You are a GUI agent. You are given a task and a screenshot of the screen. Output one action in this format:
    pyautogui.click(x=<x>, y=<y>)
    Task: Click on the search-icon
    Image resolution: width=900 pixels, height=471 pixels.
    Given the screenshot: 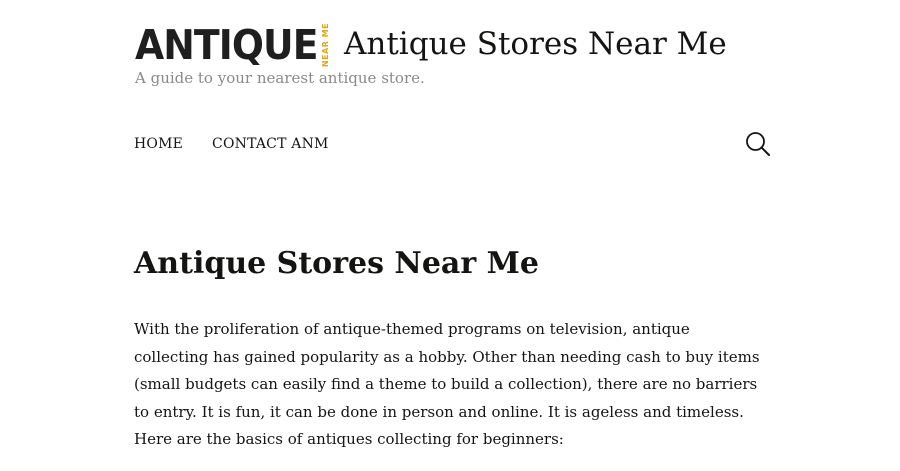 What is the action you would take?
    pyautogui.click(x=758, y=144)
    